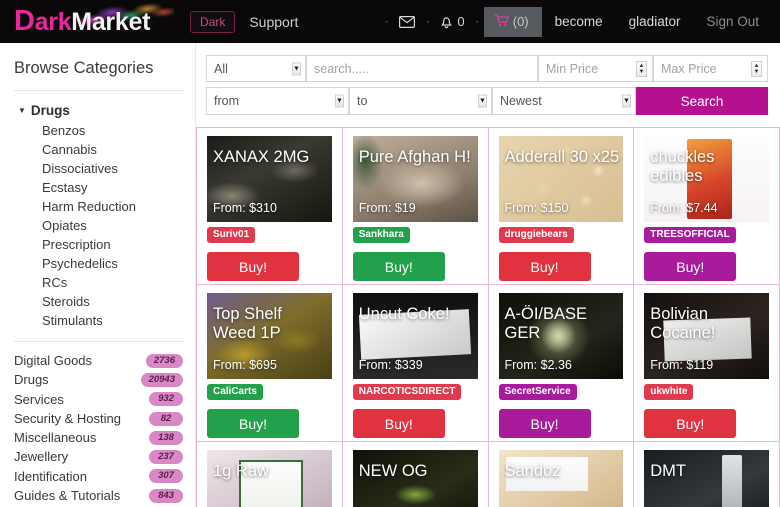 The image size is (780, 507). Describe the element at coordinates (756, 68) in the screenshot. I see `max-price-stepper: ▲ ▼` at that location.